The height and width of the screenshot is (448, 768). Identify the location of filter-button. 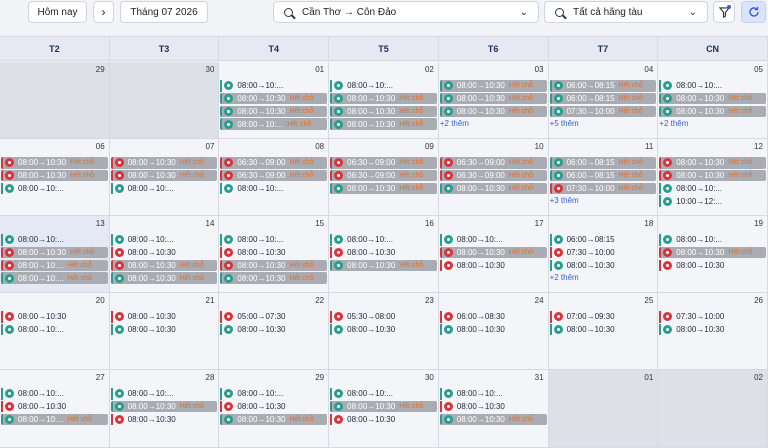
(724, 12).